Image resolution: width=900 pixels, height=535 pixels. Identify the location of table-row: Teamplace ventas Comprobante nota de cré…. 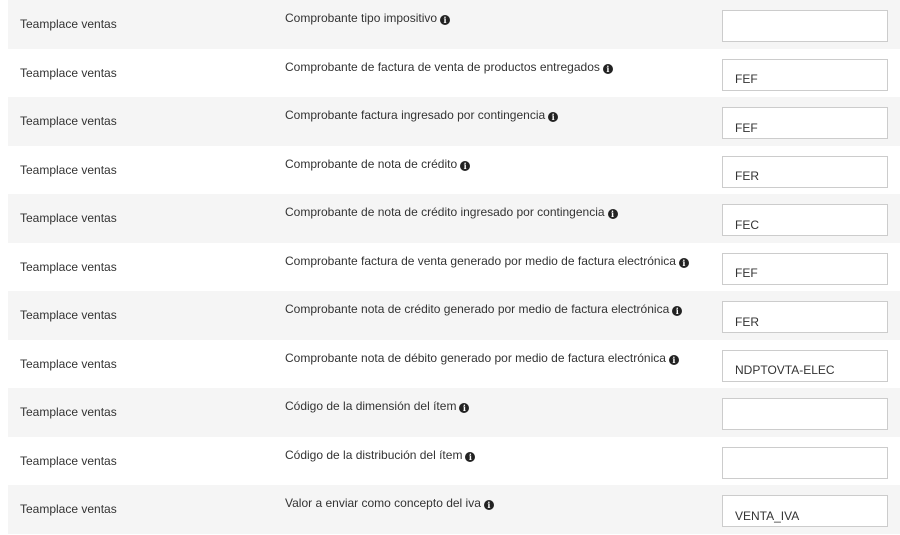
(450, 315).